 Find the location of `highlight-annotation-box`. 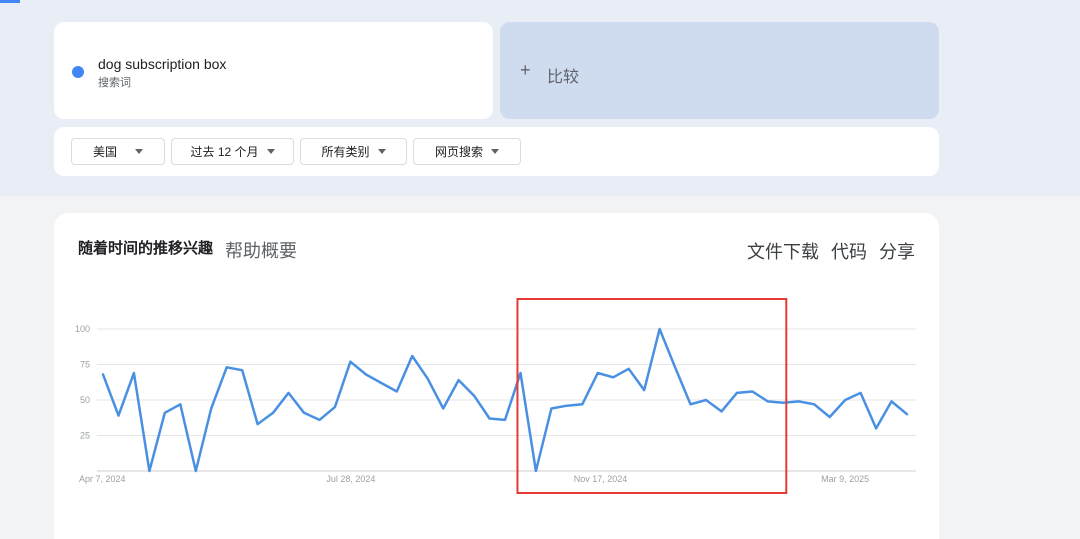

highlight-annotation-box is located at coordinates (652, 396).